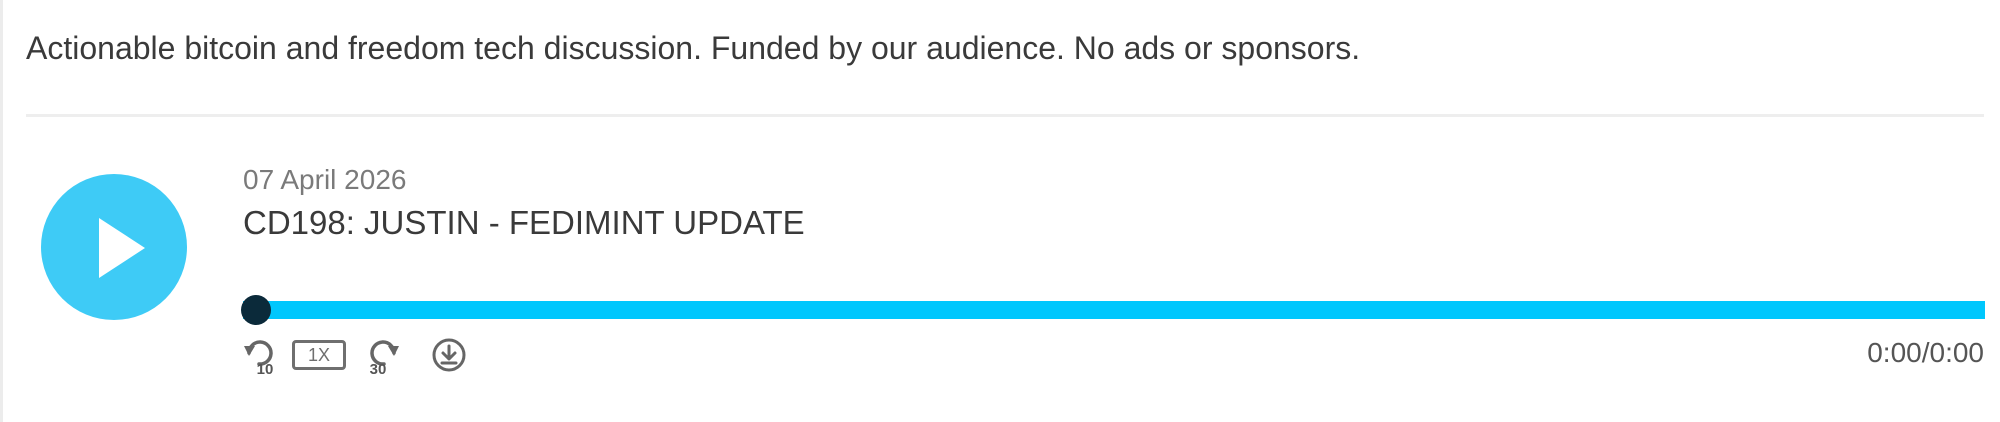 The image size is (2000, 422). What do you see at coordinates (265, 368) in the screenshot?
I see `rewind-label: 10` at bounding box center [265, 368].